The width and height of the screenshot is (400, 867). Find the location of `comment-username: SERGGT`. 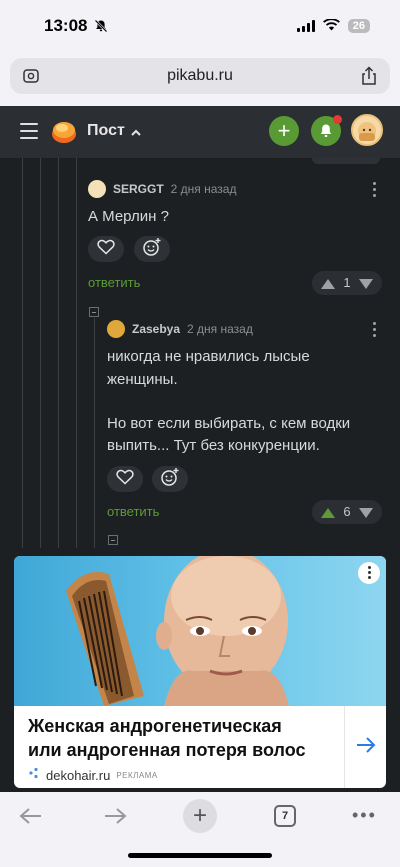

comment-username: SERGGT is located at coordinates (138, 189).